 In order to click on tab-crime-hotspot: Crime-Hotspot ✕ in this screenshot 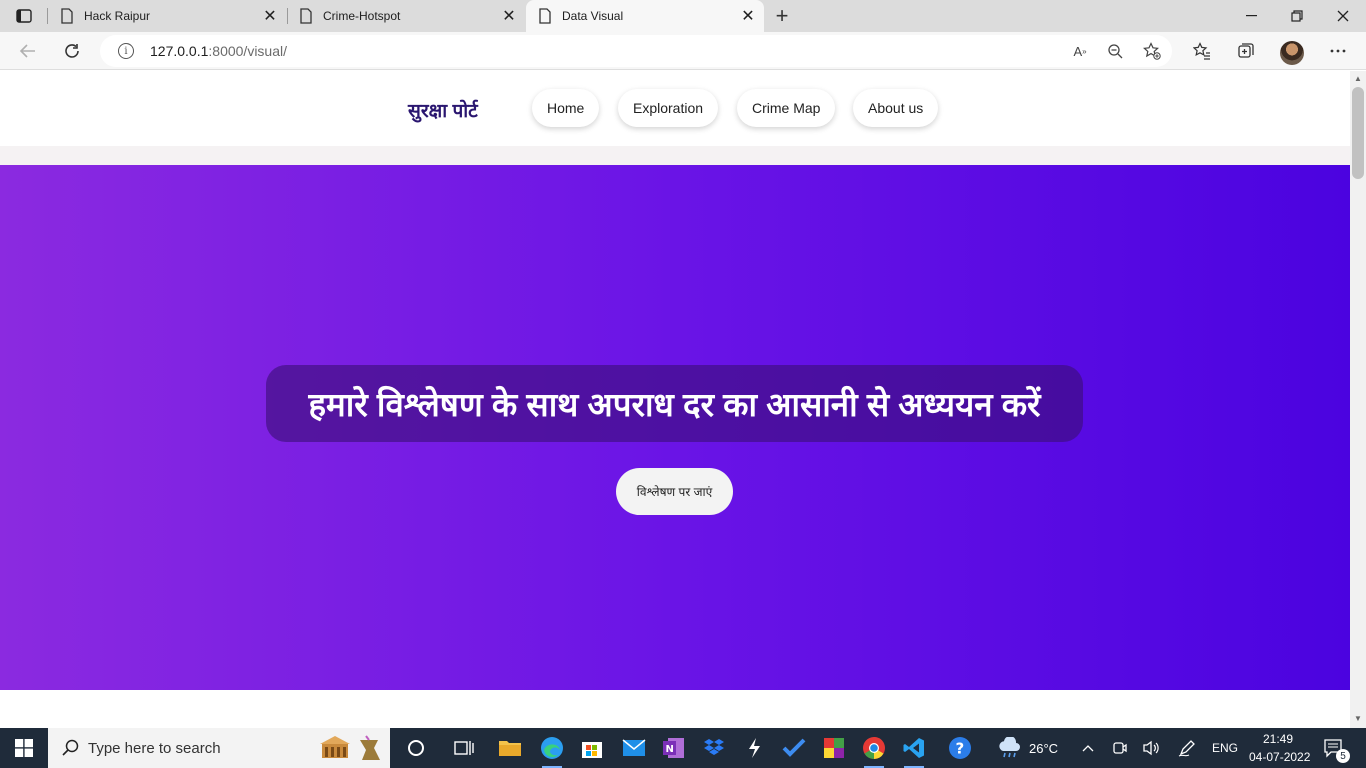, I will do `click(406, 16)`.